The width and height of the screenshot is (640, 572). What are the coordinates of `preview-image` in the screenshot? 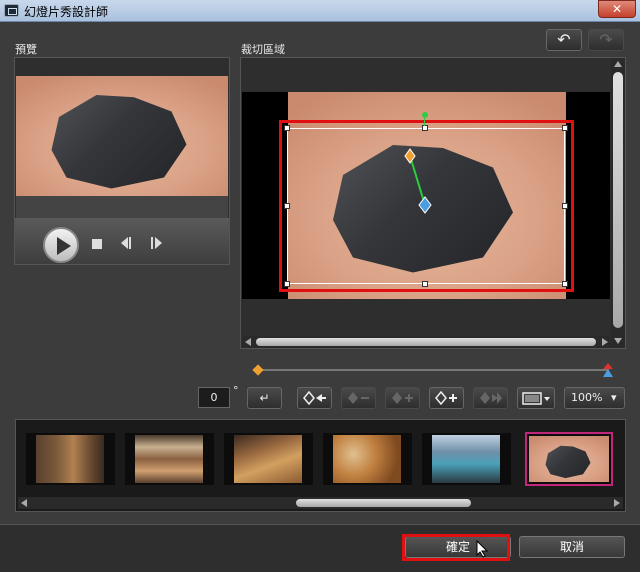 It's located at (122, 136).